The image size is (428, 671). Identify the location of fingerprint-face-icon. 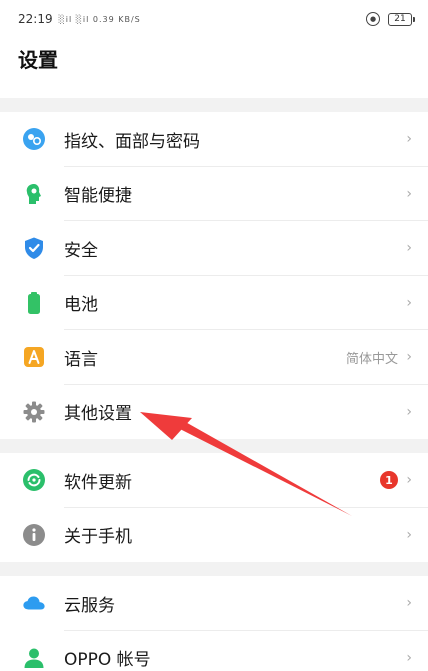
(34, 139).